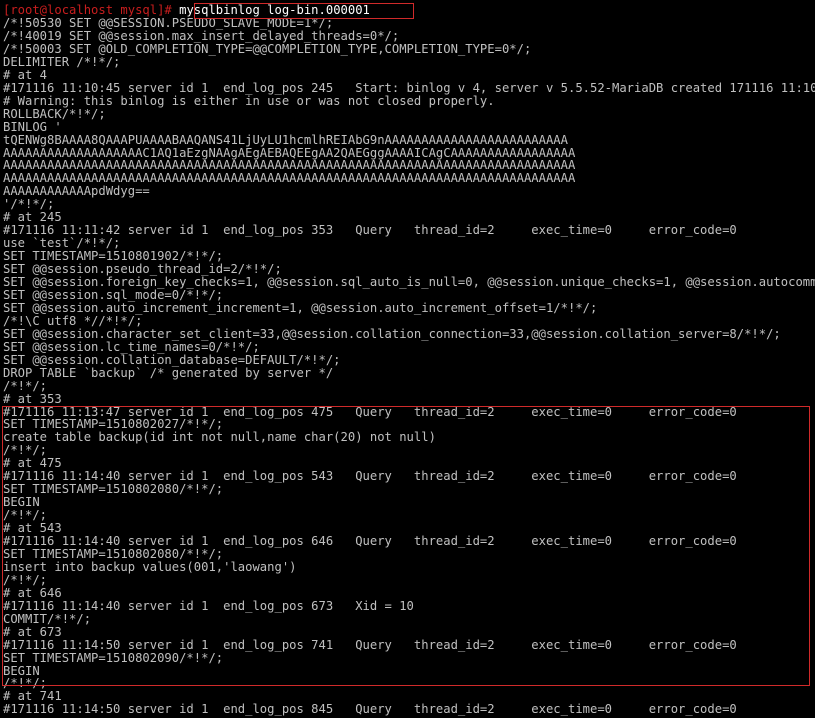 This screenshot has width=815, height=718. Describe the element at coordinates (25, 74) in the screenshot. I see `output-line: # at 4` at that location.